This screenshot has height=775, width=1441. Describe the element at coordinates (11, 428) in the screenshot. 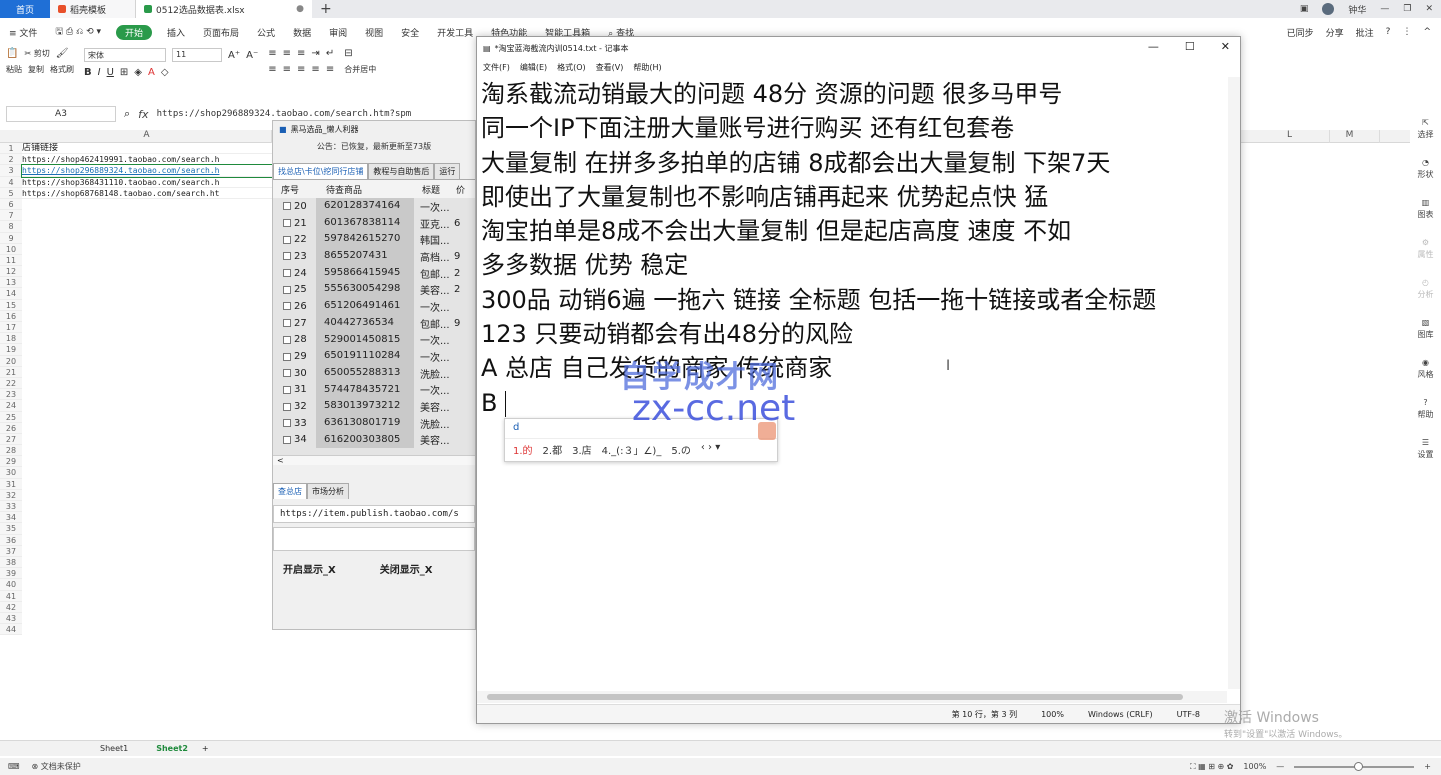

I see `row-header: 26` at that location.